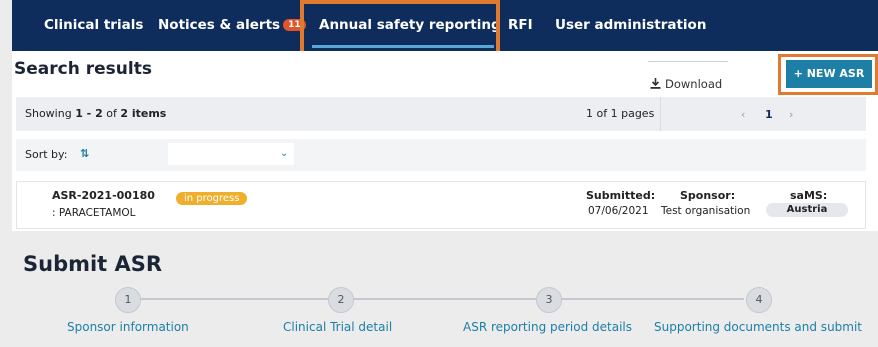 The width and height of the screenshot is (878, 347). What do you see at coordinates (694, 84) in the screenshot?
I see `download-label: Download` at bounding box center [694, 84].